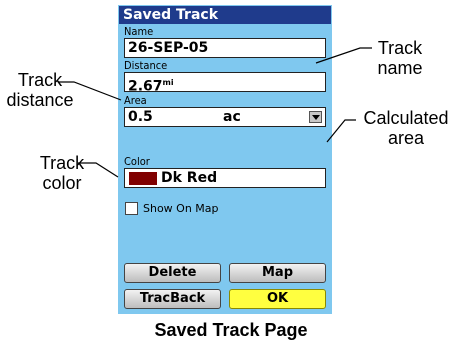  Describe the element at coordinates (40, 80) in the screenshot. I see `track-distance-annotation-line1: Track` at that location.